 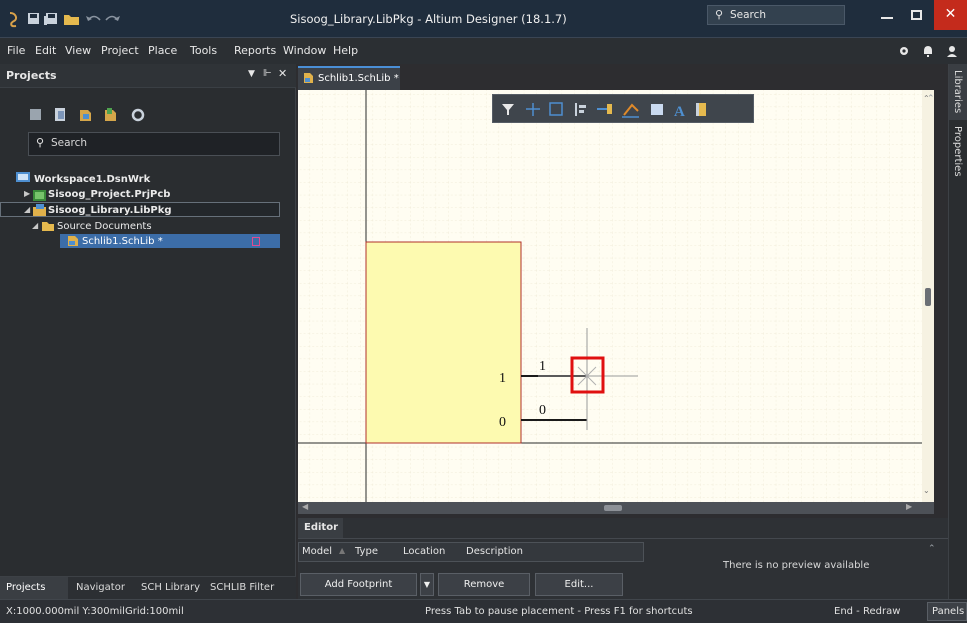 What do you see at coordinates (100, 587) in the screenshot?
I see `tab-navigator: Navigator` at bounding box center [100, 587].